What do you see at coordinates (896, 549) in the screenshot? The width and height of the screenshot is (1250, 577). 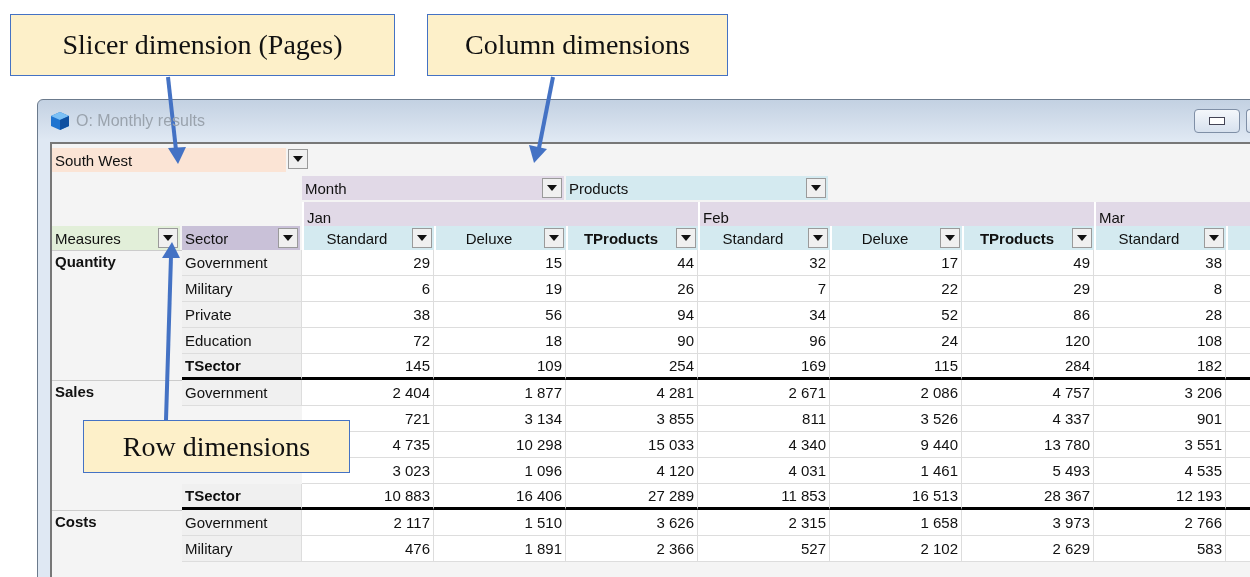 I see `table-cell: 2 102` at bounding box center [896, 549].